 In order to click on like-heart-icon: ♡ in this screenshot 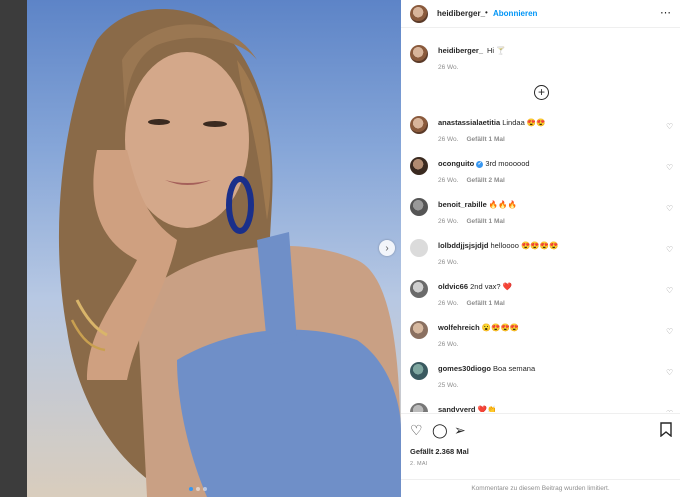, I will do `click(416, 430)`.